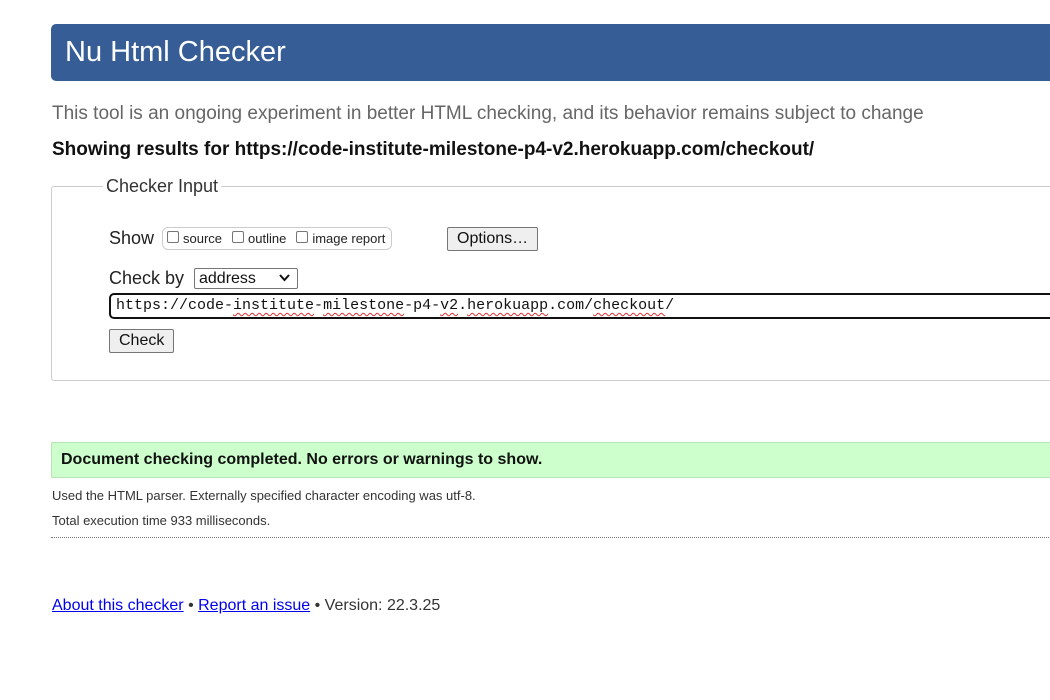 This screenshot has height=700, width=1050. What do you see at coordinates (274, 305) in the screenshot?
I see `url-part-misspelled: institute` at bounding box center [274, 305].